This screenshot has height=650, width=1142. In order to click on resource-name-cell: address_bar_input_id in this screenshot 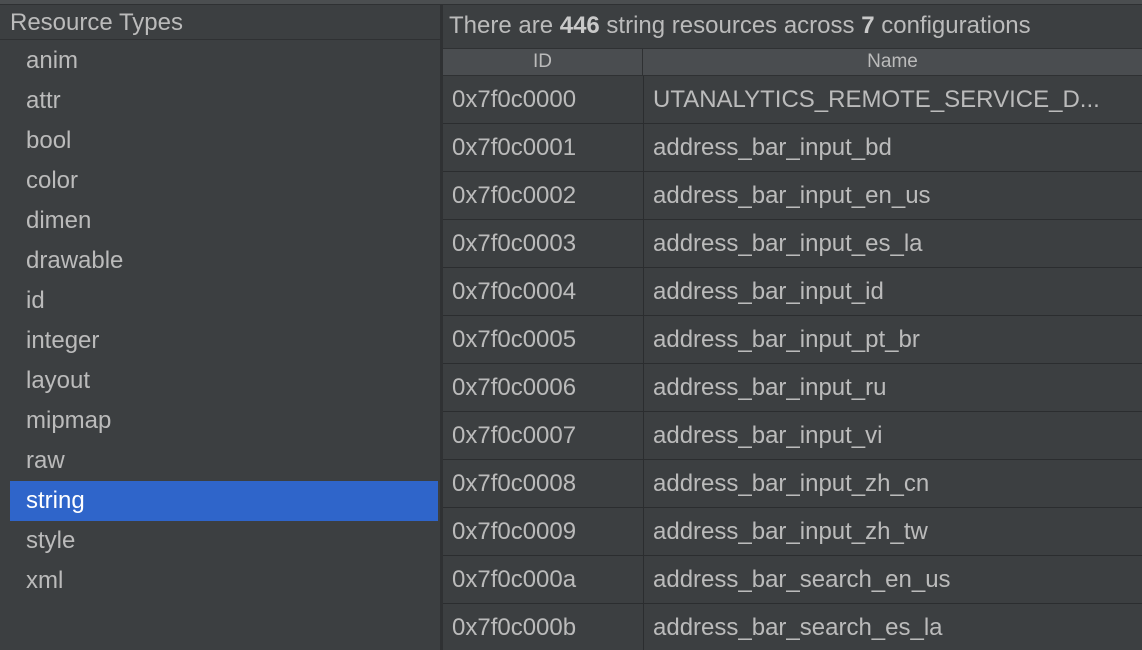, I will do `click(768, 291)`.